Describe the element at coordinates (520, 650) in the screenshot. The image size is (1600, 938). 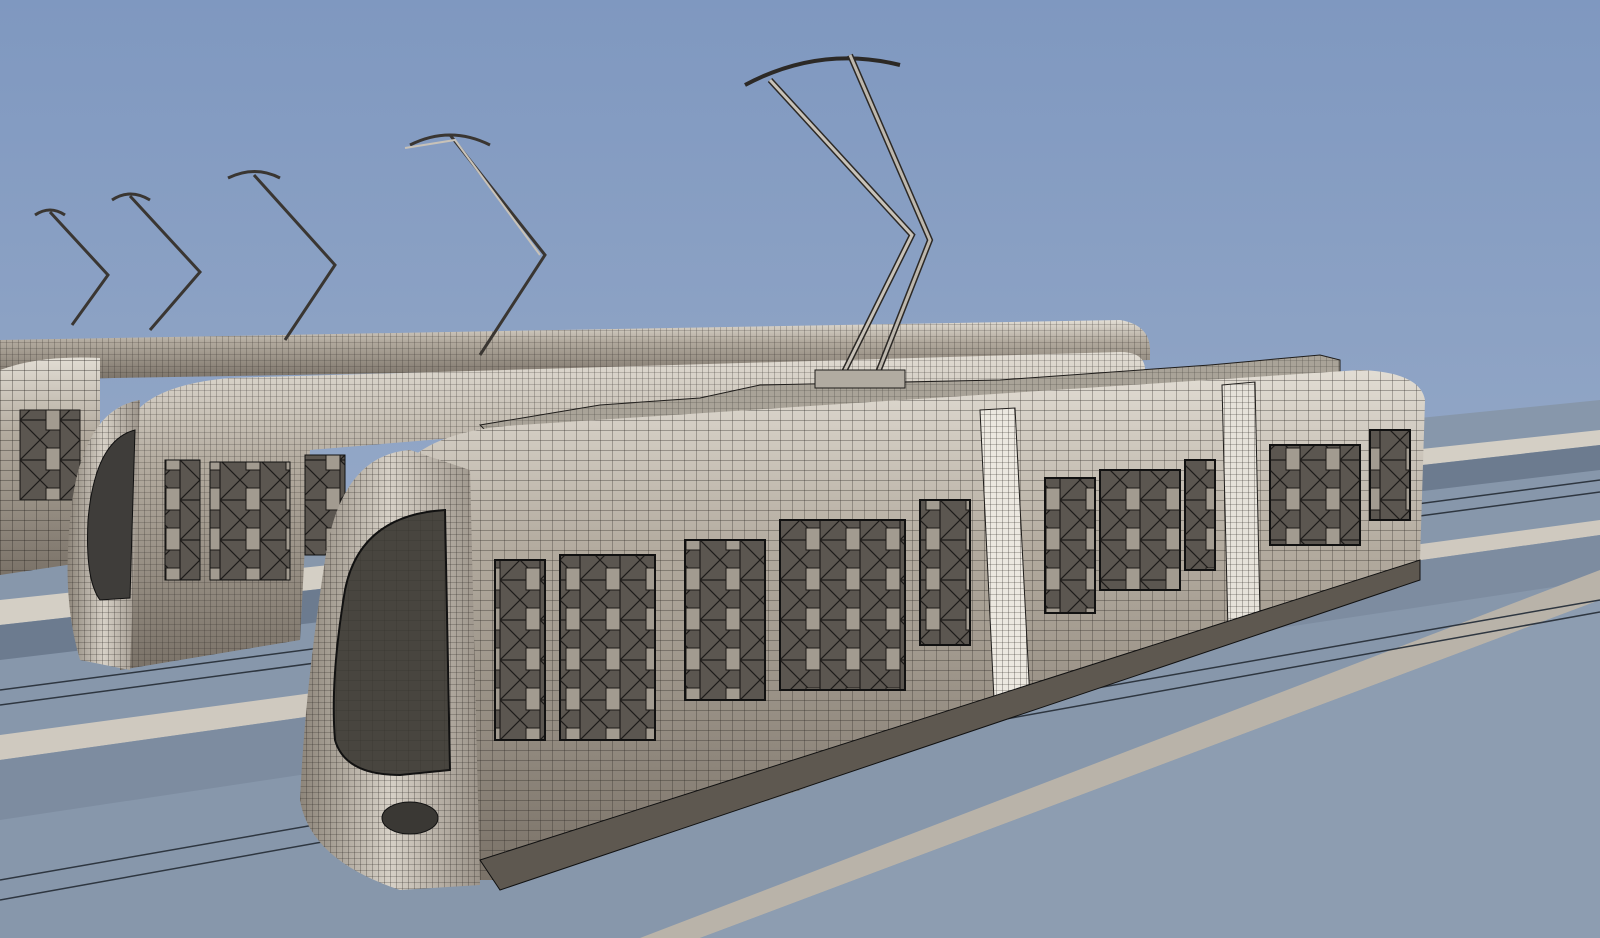
I see `door-window` at that location.